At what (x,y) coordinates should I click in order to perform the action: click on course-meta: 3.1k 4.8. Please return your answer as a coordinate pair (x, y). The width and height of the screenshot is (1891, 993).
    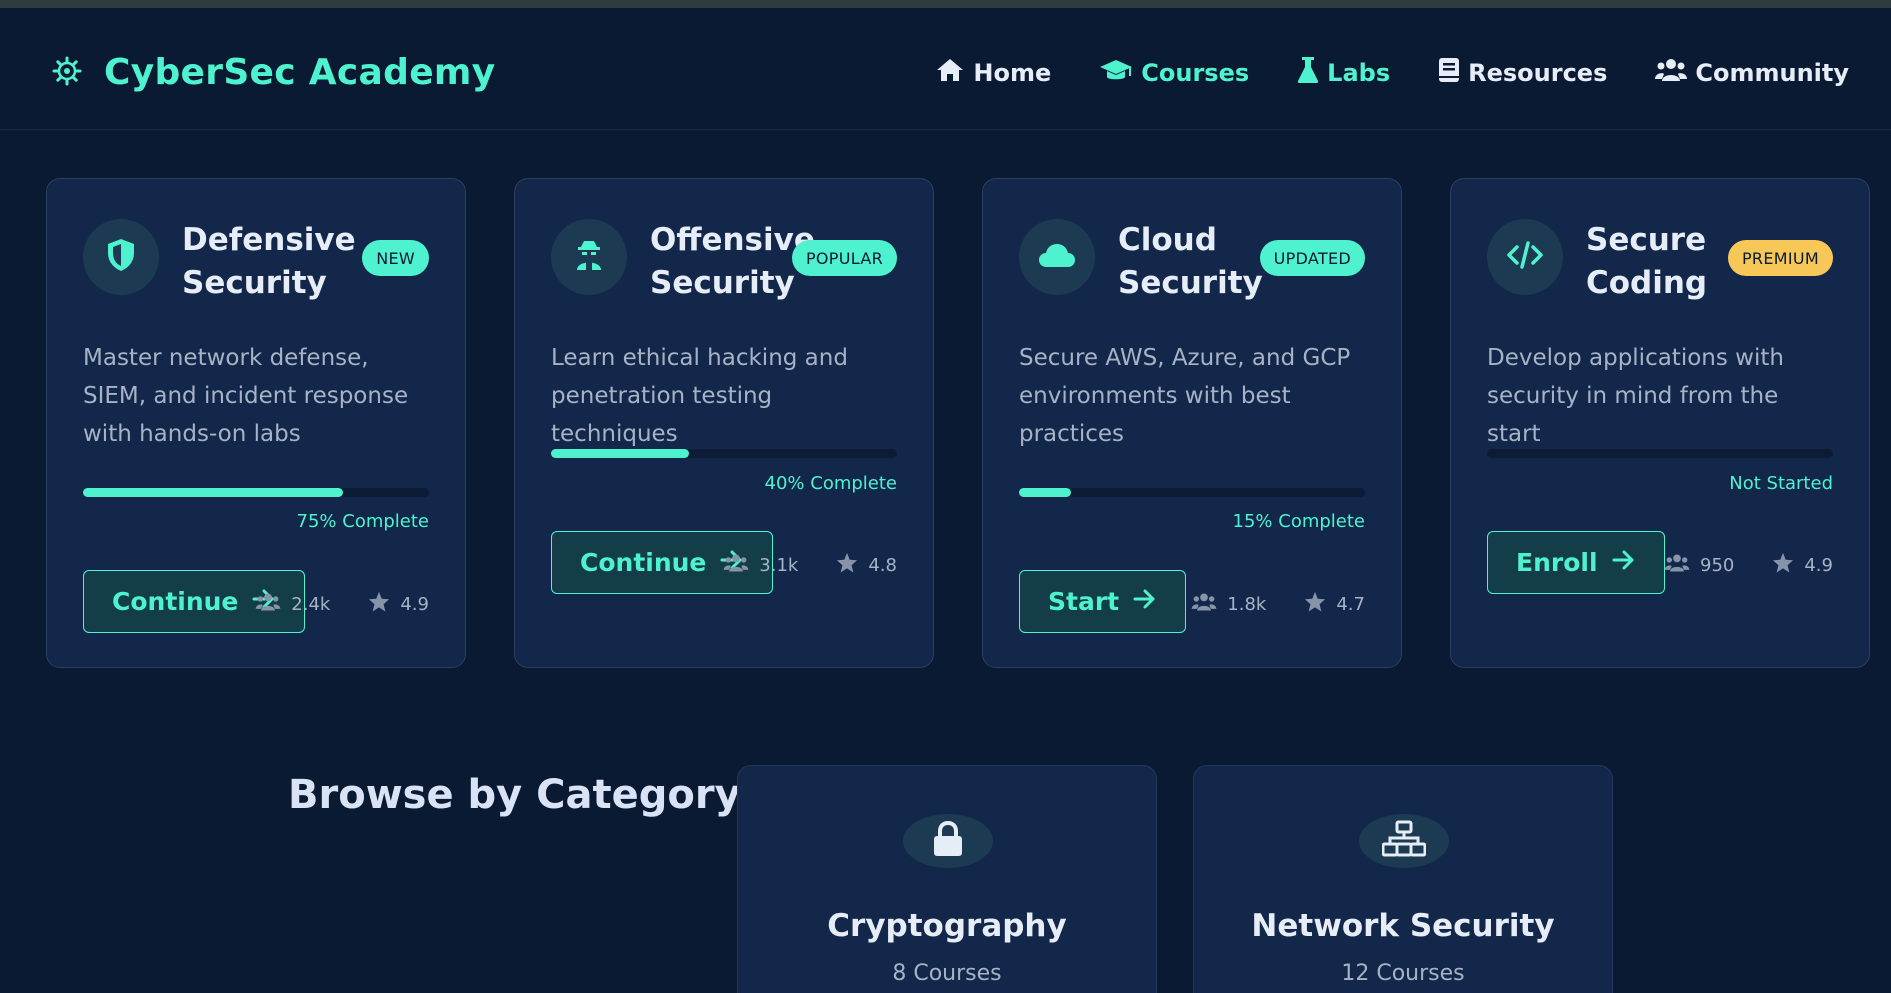
    Looking at the image, I should click on (810, 565).